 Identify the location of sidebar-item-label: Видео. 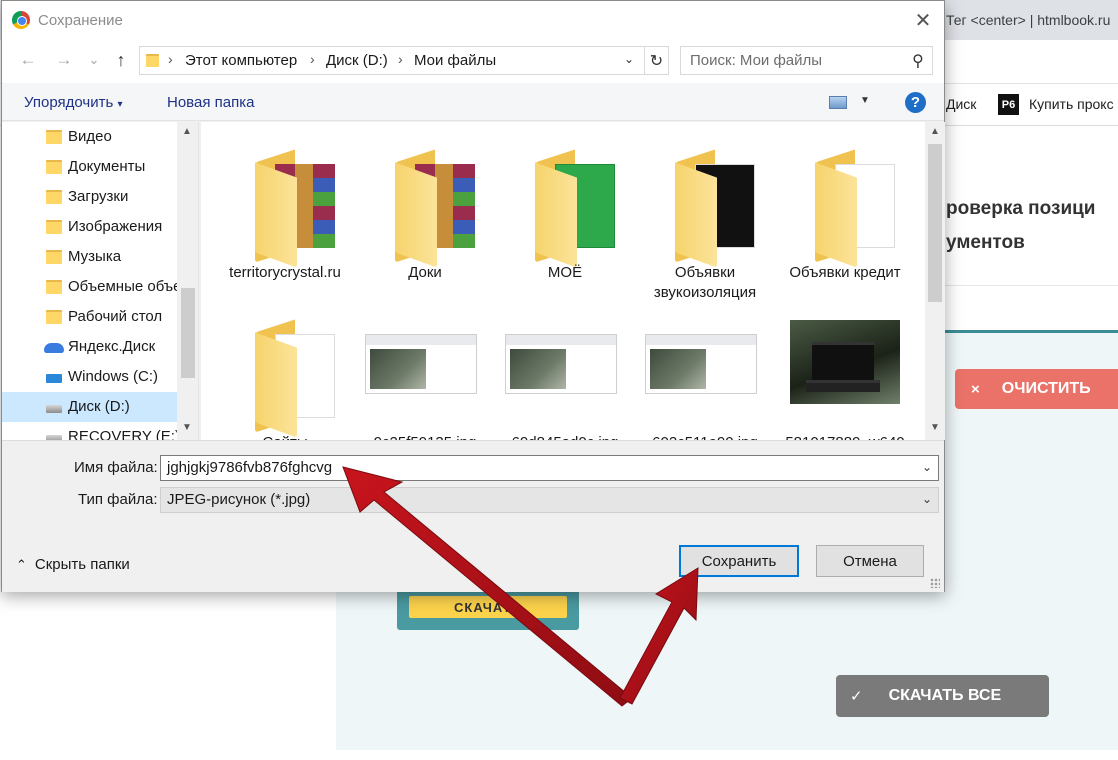
(90, 136).